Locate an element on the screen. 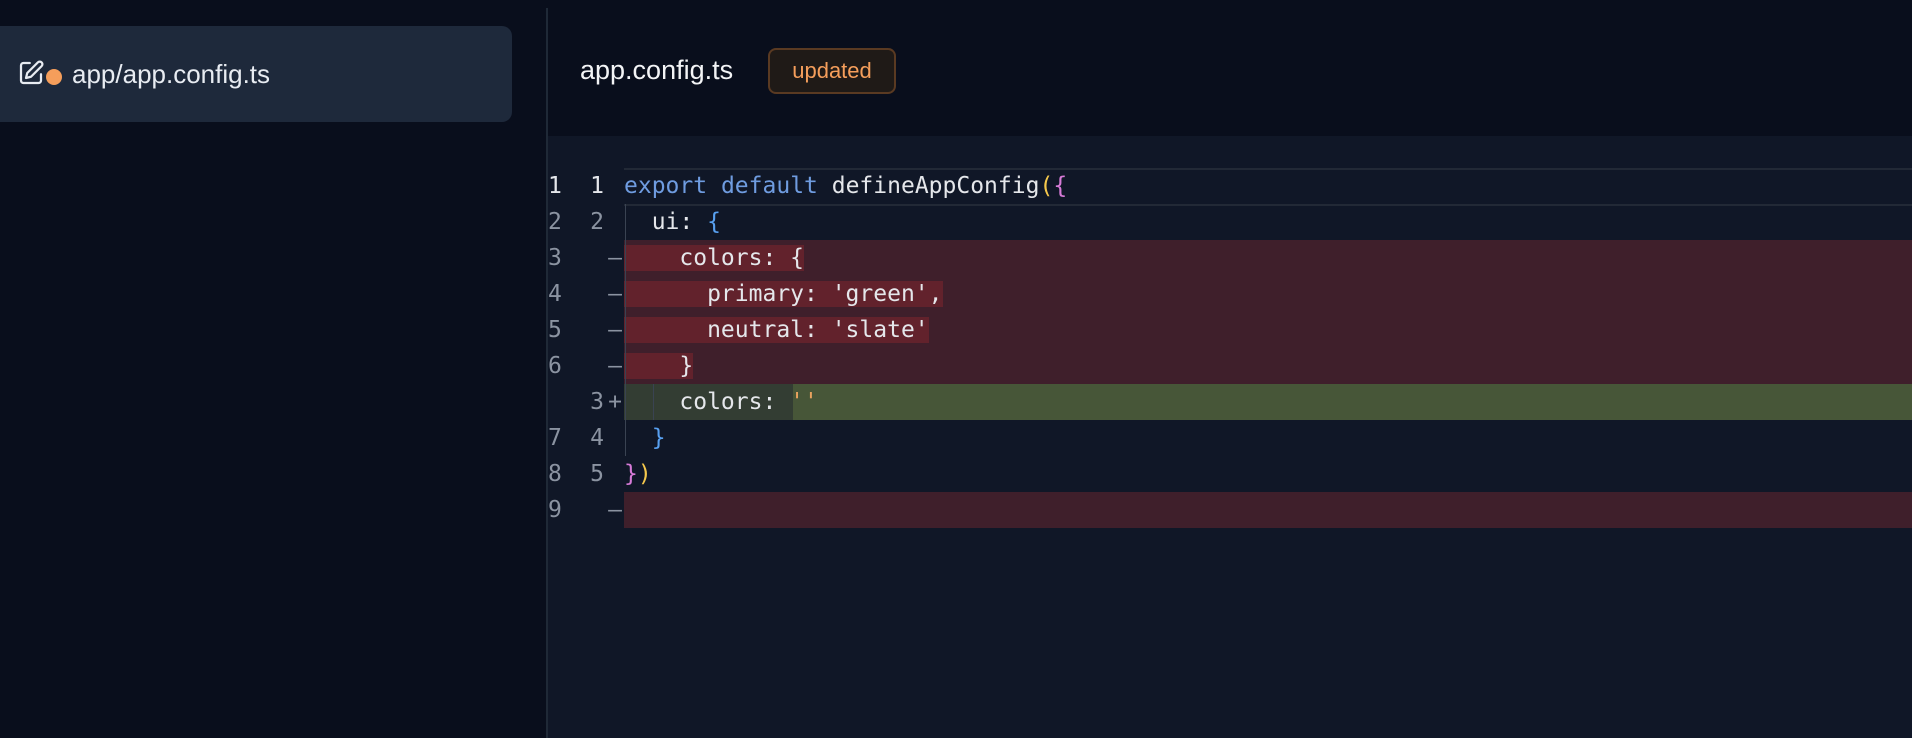 The height and width of the screenshot is (738, 1912). code-text: neutral: 'slate' is located at coordinates (776, 330).